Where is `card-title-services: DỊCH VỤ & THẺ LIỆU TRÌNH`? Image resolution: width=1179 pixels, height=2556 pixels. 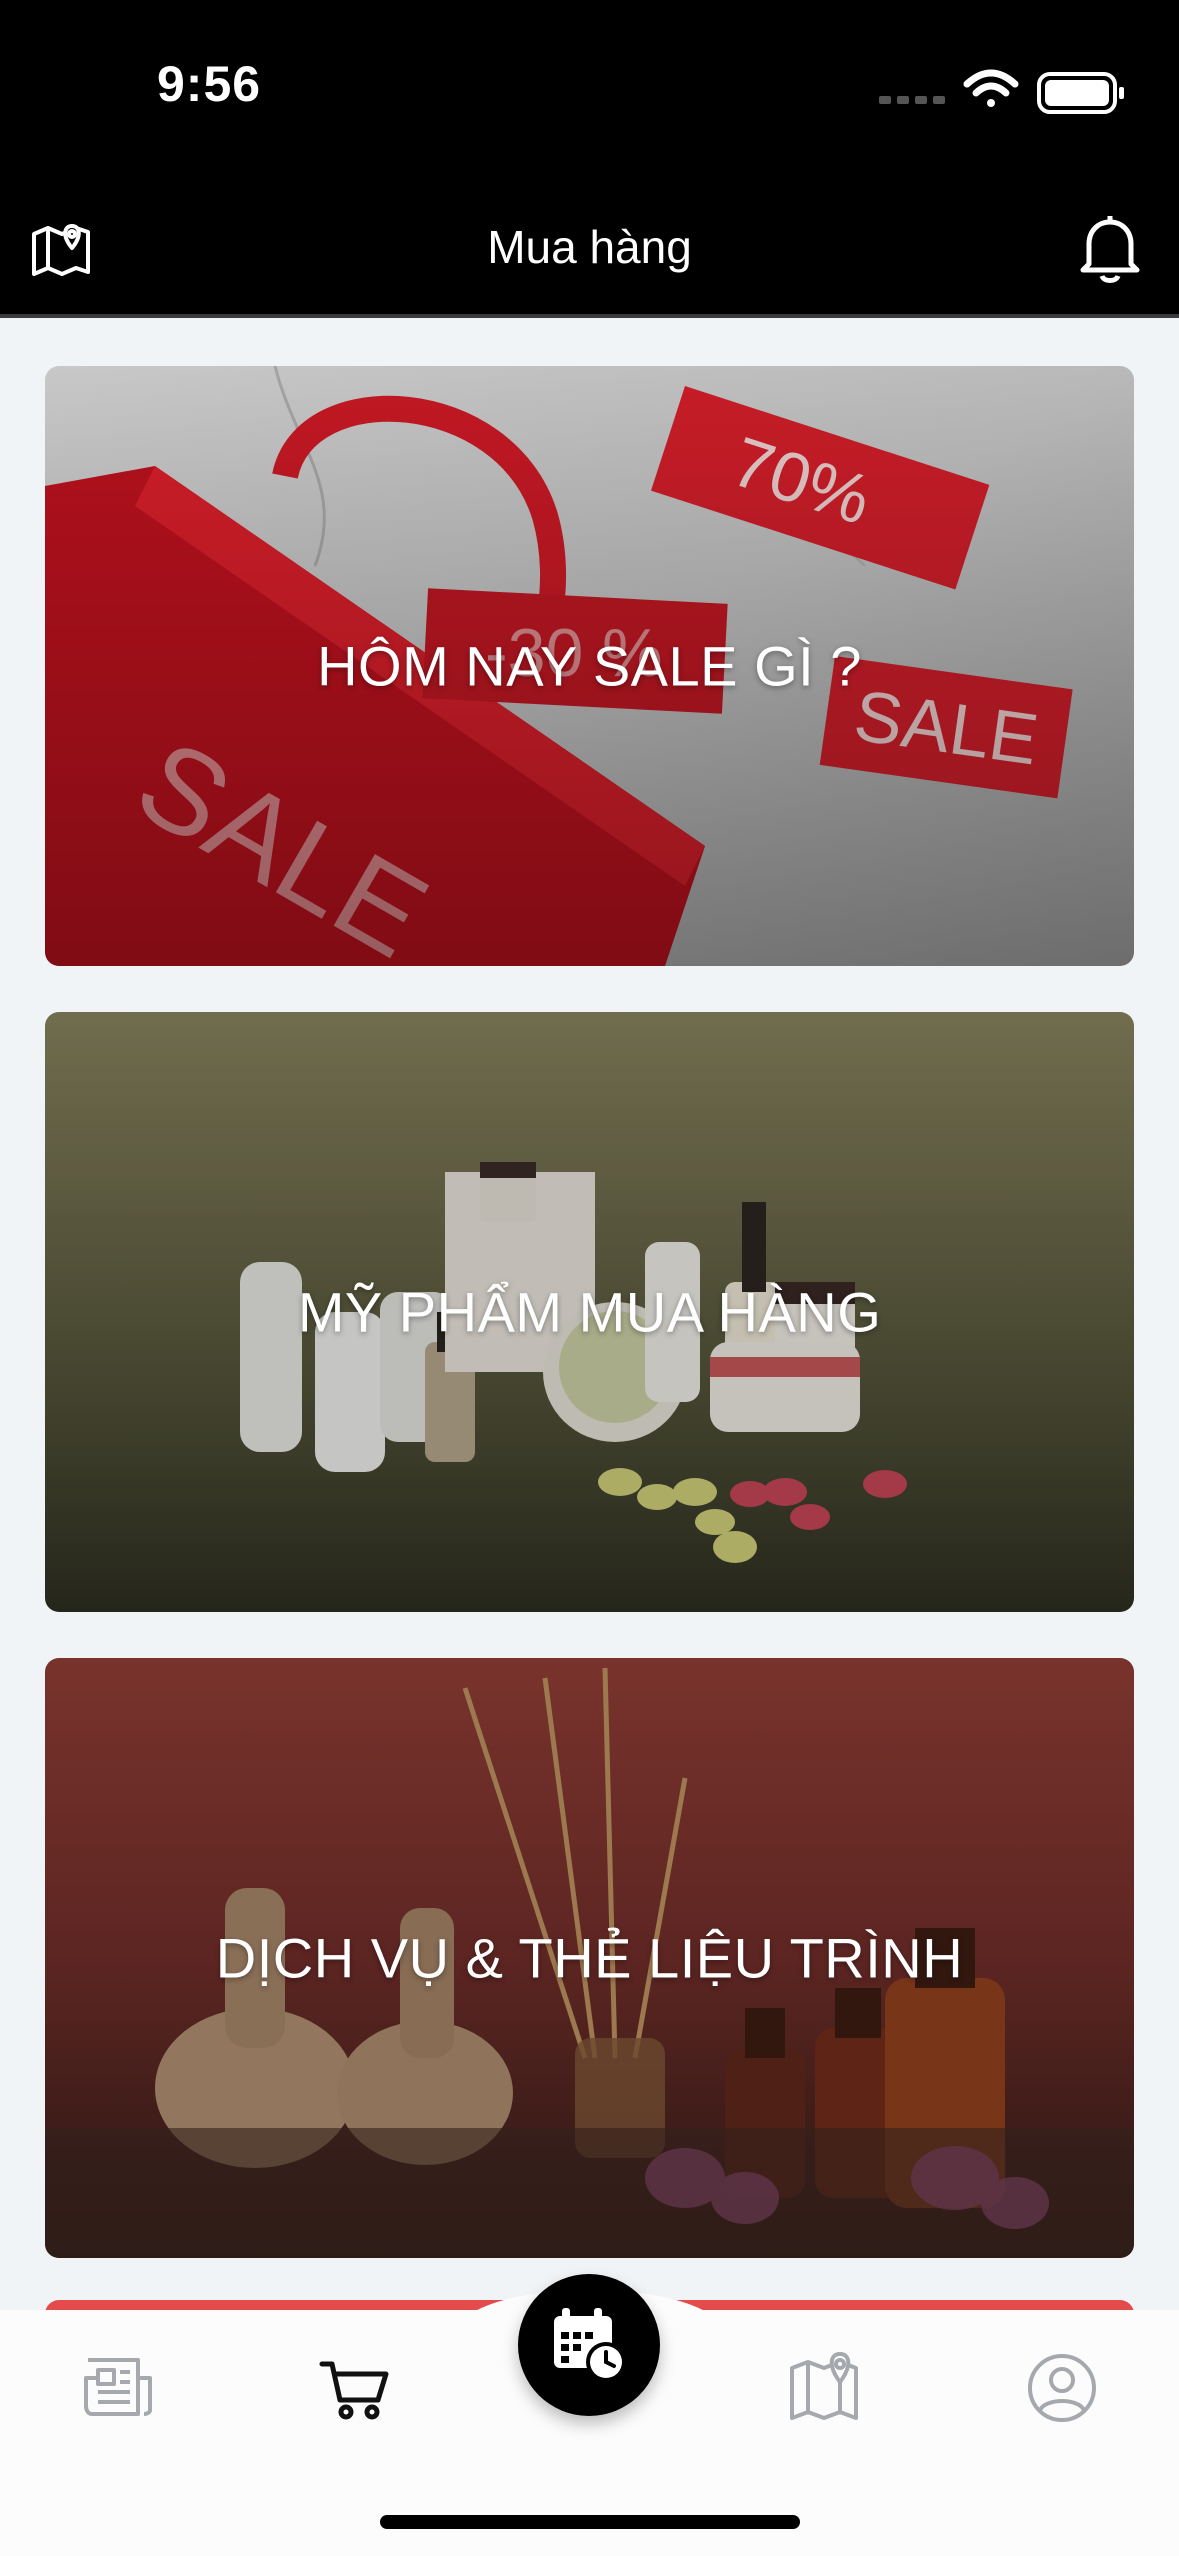
card-title-services: DỊCH VỤ & THẺ LIỆU TRÌNH is located at coordinates (589, 1958).